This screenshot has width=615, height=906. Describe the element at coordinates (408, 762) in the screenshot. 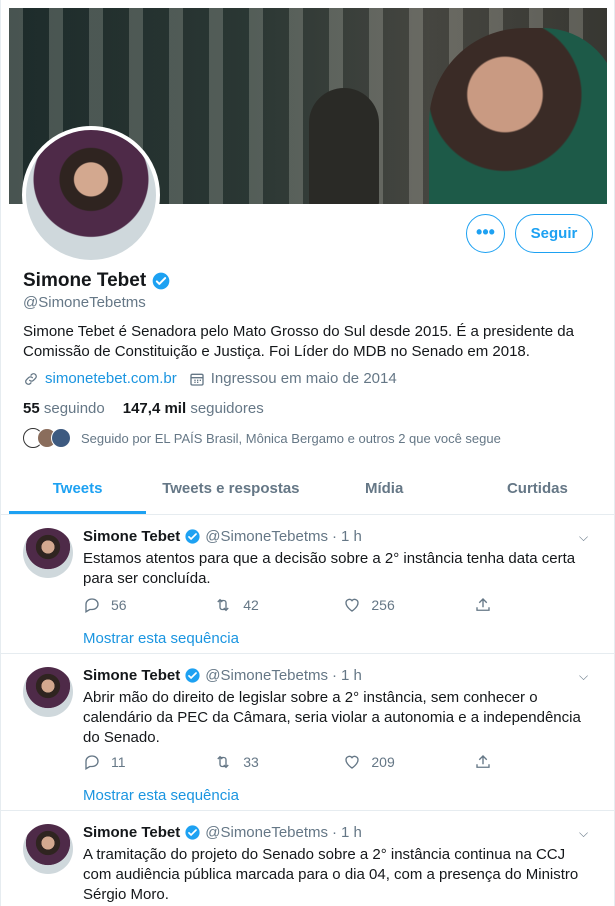

I see `like-button: 209` at that location.